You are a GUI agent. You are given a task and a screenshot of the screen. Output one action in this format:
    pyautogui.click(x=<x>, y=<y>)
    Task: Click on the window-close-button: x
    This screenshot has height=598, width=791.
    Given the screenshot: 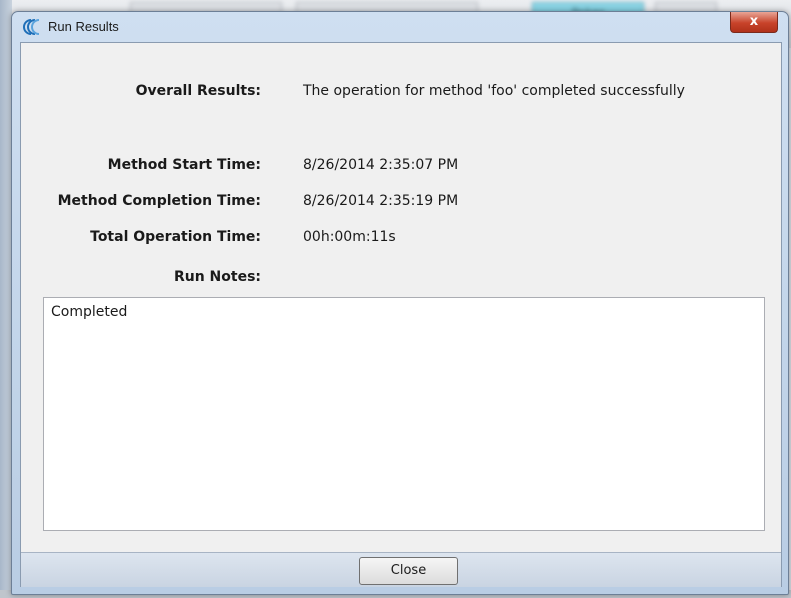 What is the action you would take?
    pyautogui.click(x=754, y=22)
    